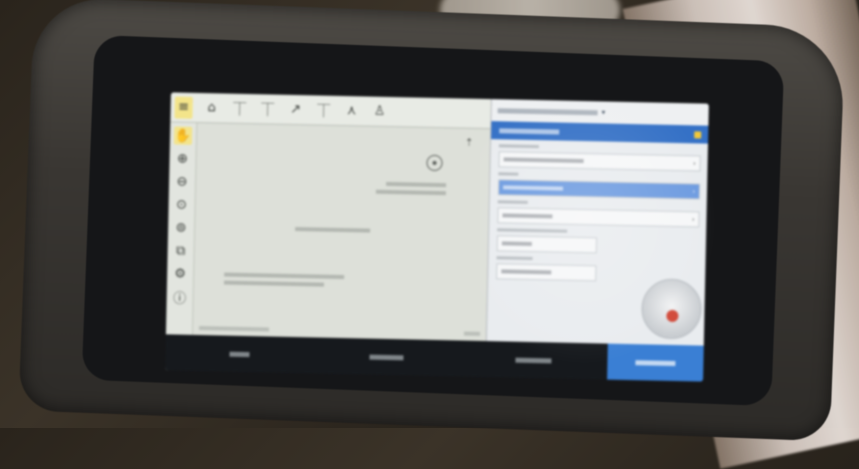 Image resolution: width=859 pixels, height=469 pixels. What do you see at coordinates (604, 112) in the screenshot?
I see `chevron-down-icon: ▾` at bounding box center [604, 112].